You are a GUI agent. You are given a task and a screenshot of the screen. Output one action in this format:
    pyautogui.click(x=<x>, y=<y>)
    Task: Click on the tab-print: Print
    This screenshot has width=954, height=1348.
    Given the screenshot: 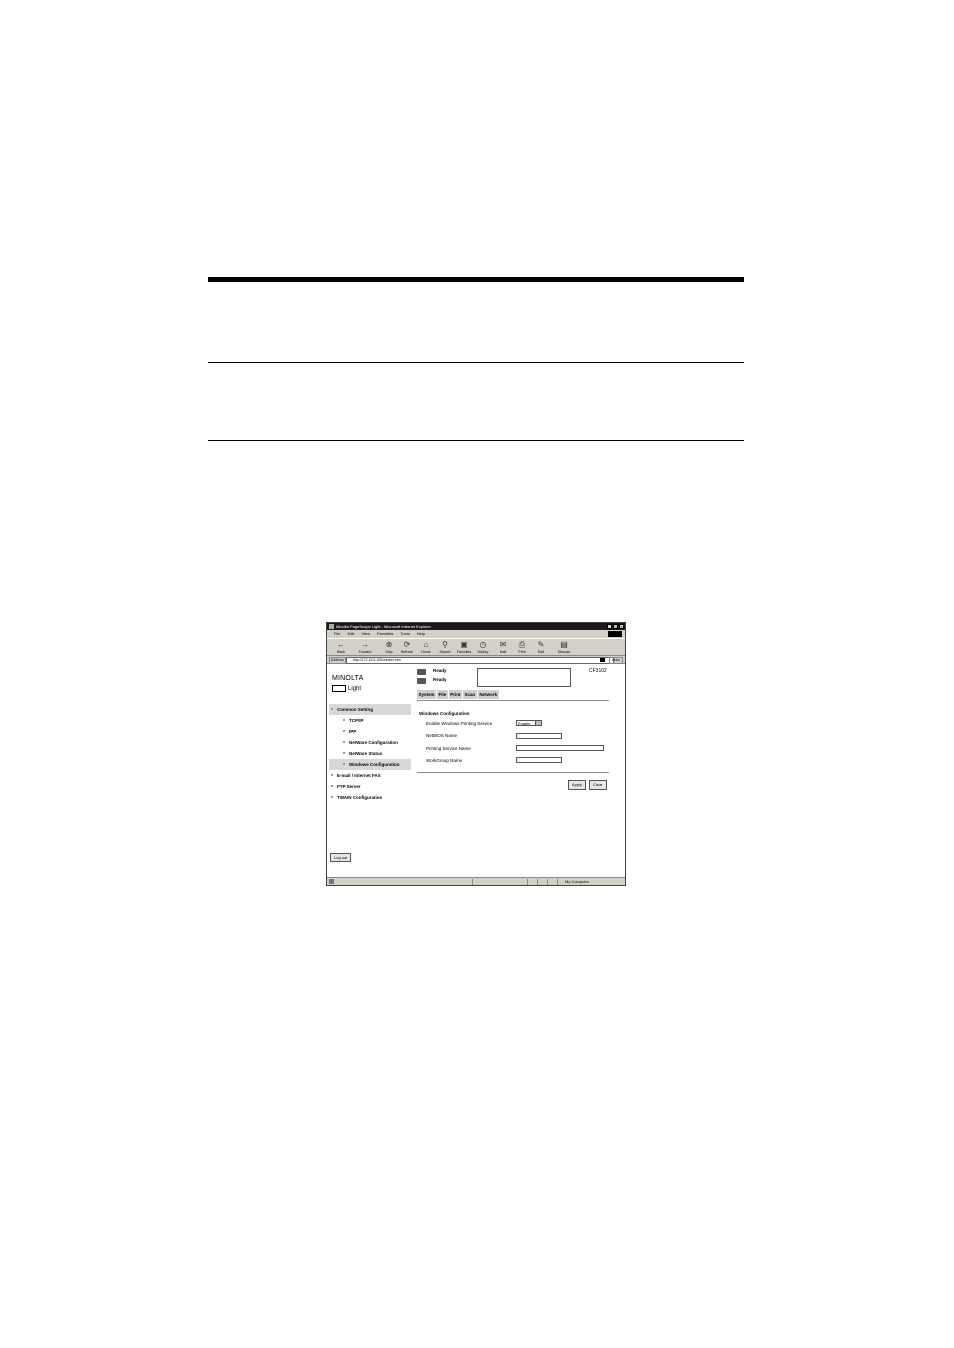 What is the action you would take?
    pyautogui.click(x=456, y=694)
    